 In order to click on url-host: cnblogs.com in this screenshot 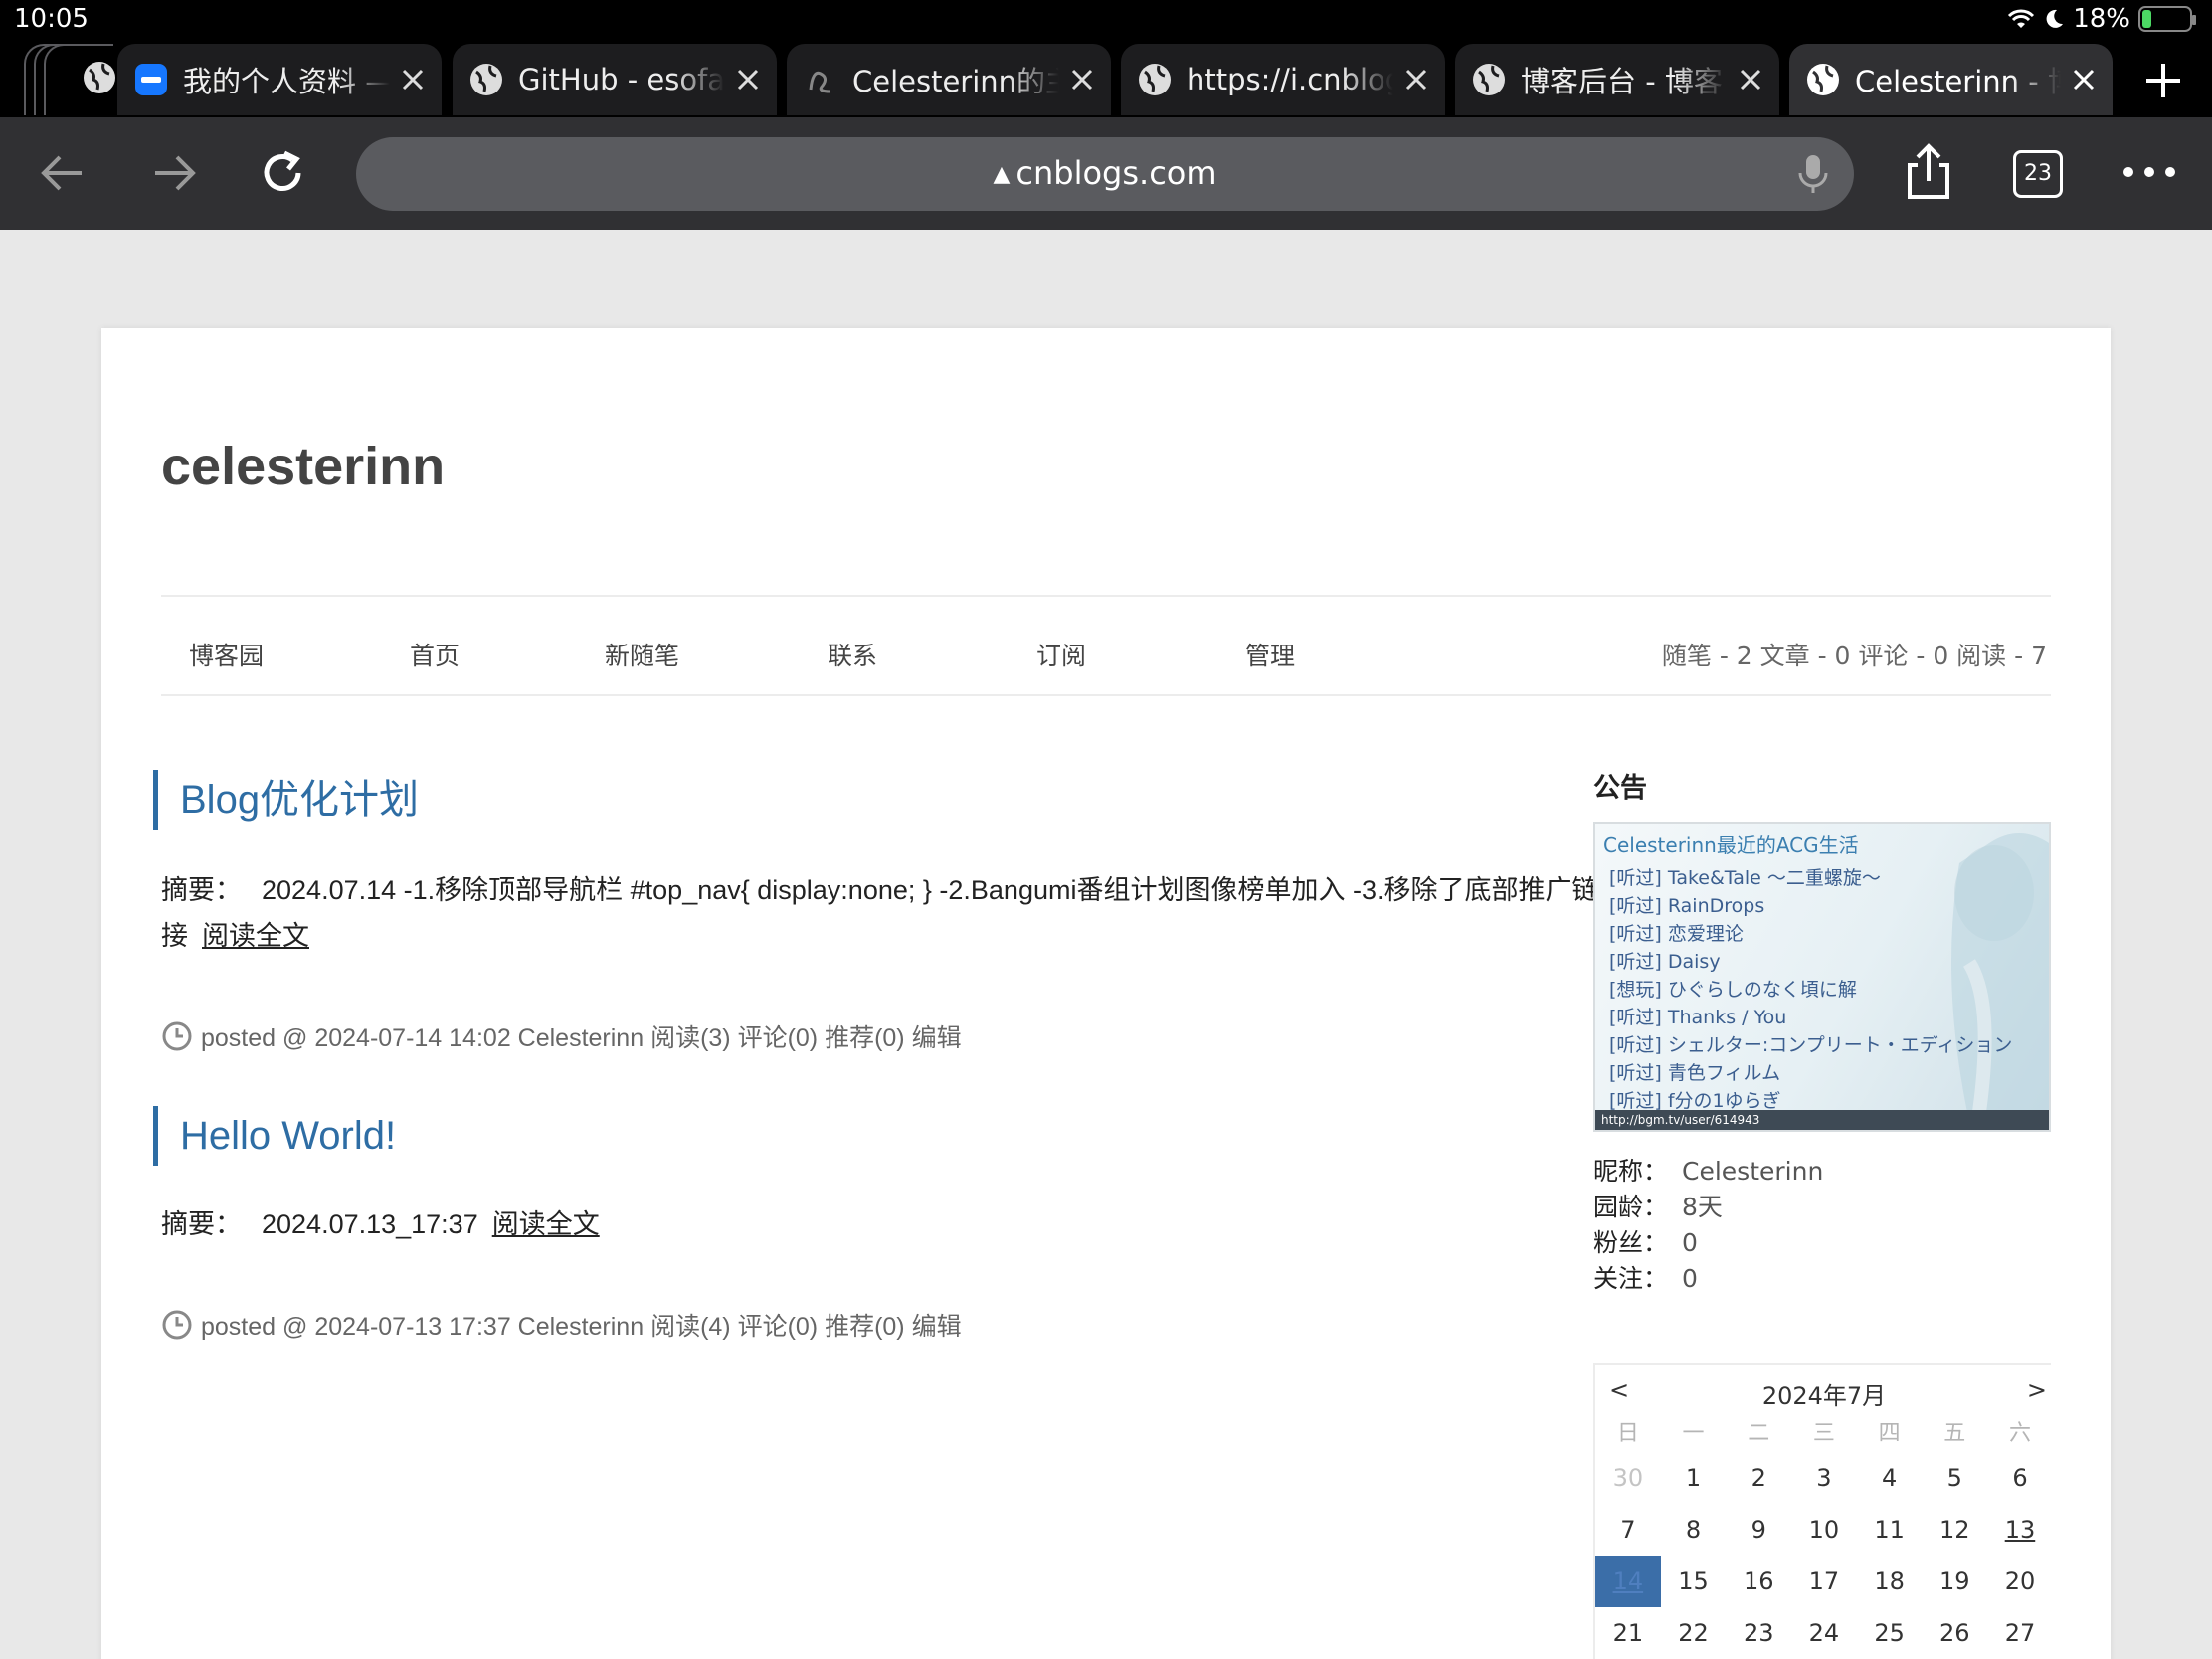, I will do `click(1116, 173)`.